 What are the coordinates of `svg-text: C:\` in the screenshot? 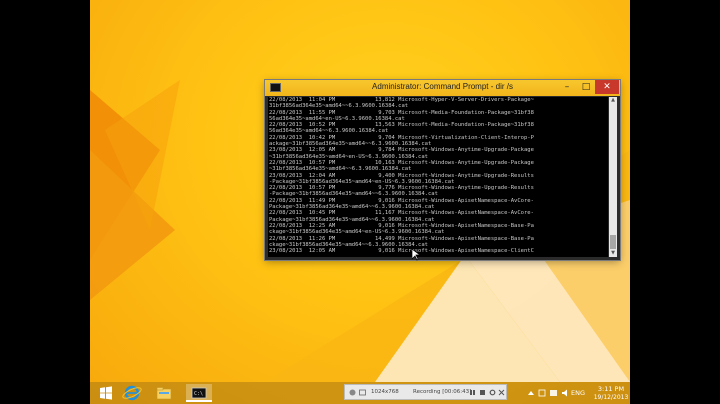 It's located at (198, 394).